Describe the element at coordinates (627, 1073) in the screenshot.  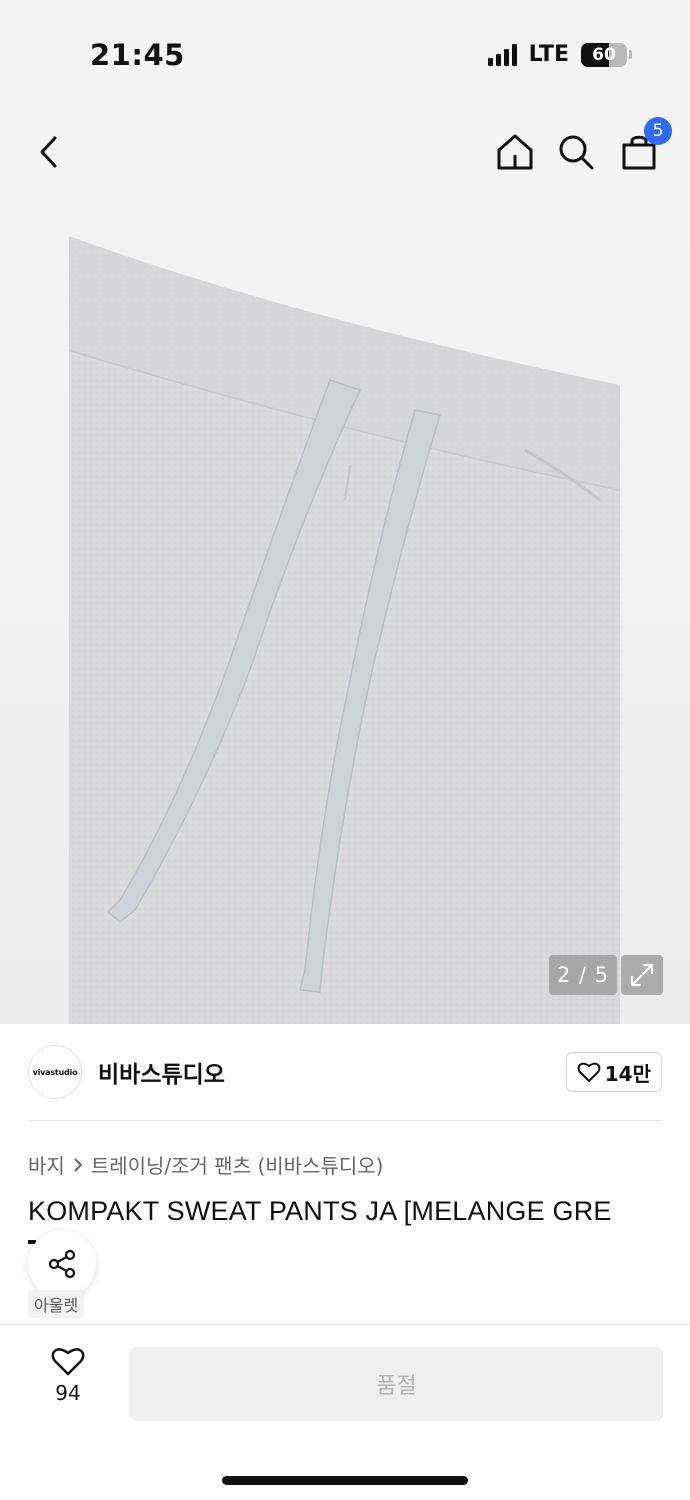
I see `brand-like-count: 14만` at that location.